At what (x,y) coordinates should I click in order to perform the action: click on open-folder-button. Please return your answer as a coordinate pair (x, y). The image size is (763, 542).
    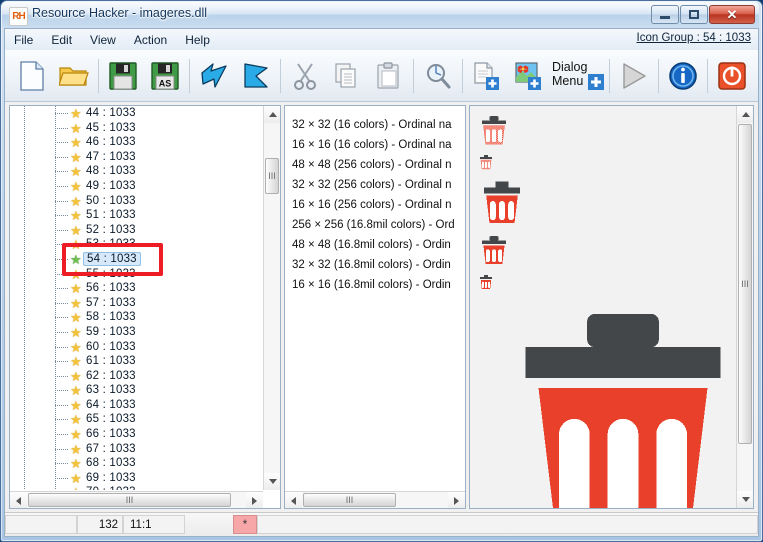
    Looking at the image, I should click on (74, 76).